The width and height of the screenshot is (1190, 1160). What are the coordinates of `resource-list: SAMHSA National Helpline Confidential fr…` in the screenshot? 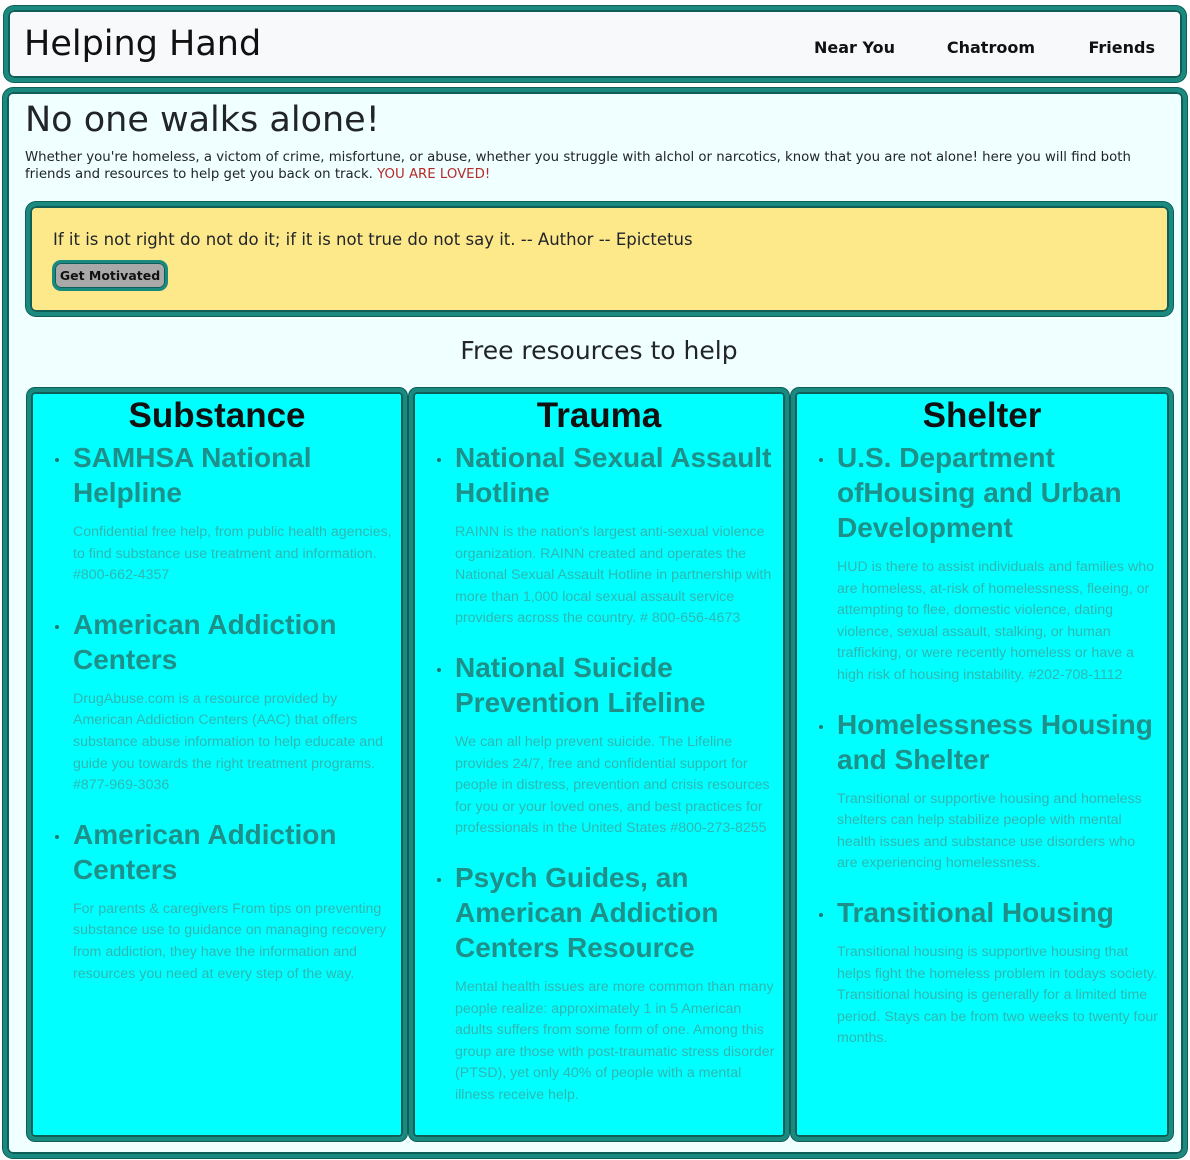 It's located at (217, 712).